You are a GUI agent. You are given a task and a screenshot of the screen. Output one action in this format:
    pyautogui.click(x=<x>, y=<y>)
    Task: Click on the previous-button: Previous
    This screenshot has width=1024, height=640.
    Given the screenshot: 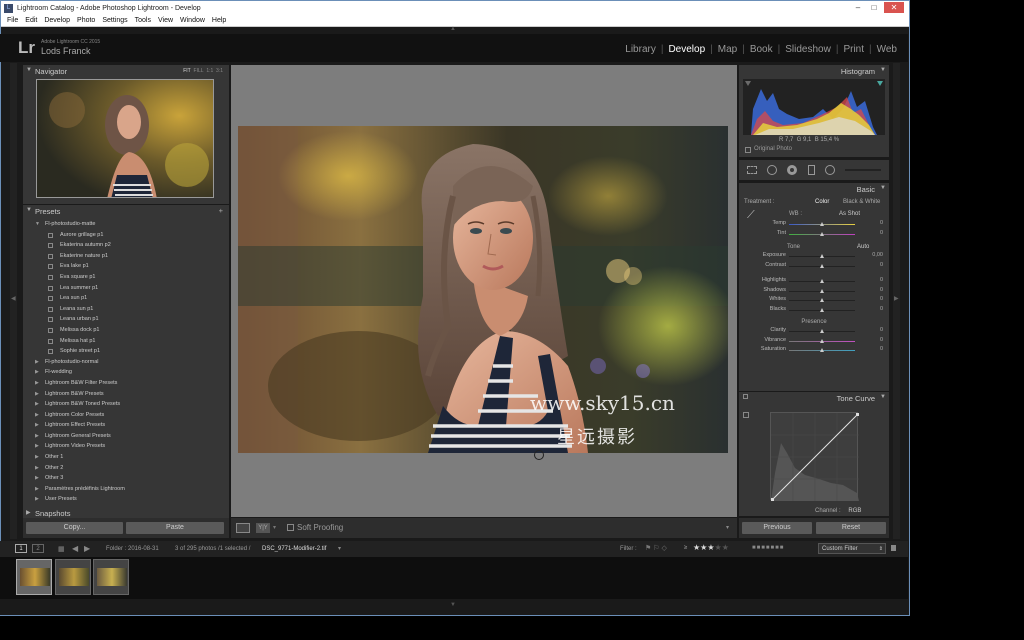 What is the action you would take?
    pyautogui.click(x=777, y=528)
    